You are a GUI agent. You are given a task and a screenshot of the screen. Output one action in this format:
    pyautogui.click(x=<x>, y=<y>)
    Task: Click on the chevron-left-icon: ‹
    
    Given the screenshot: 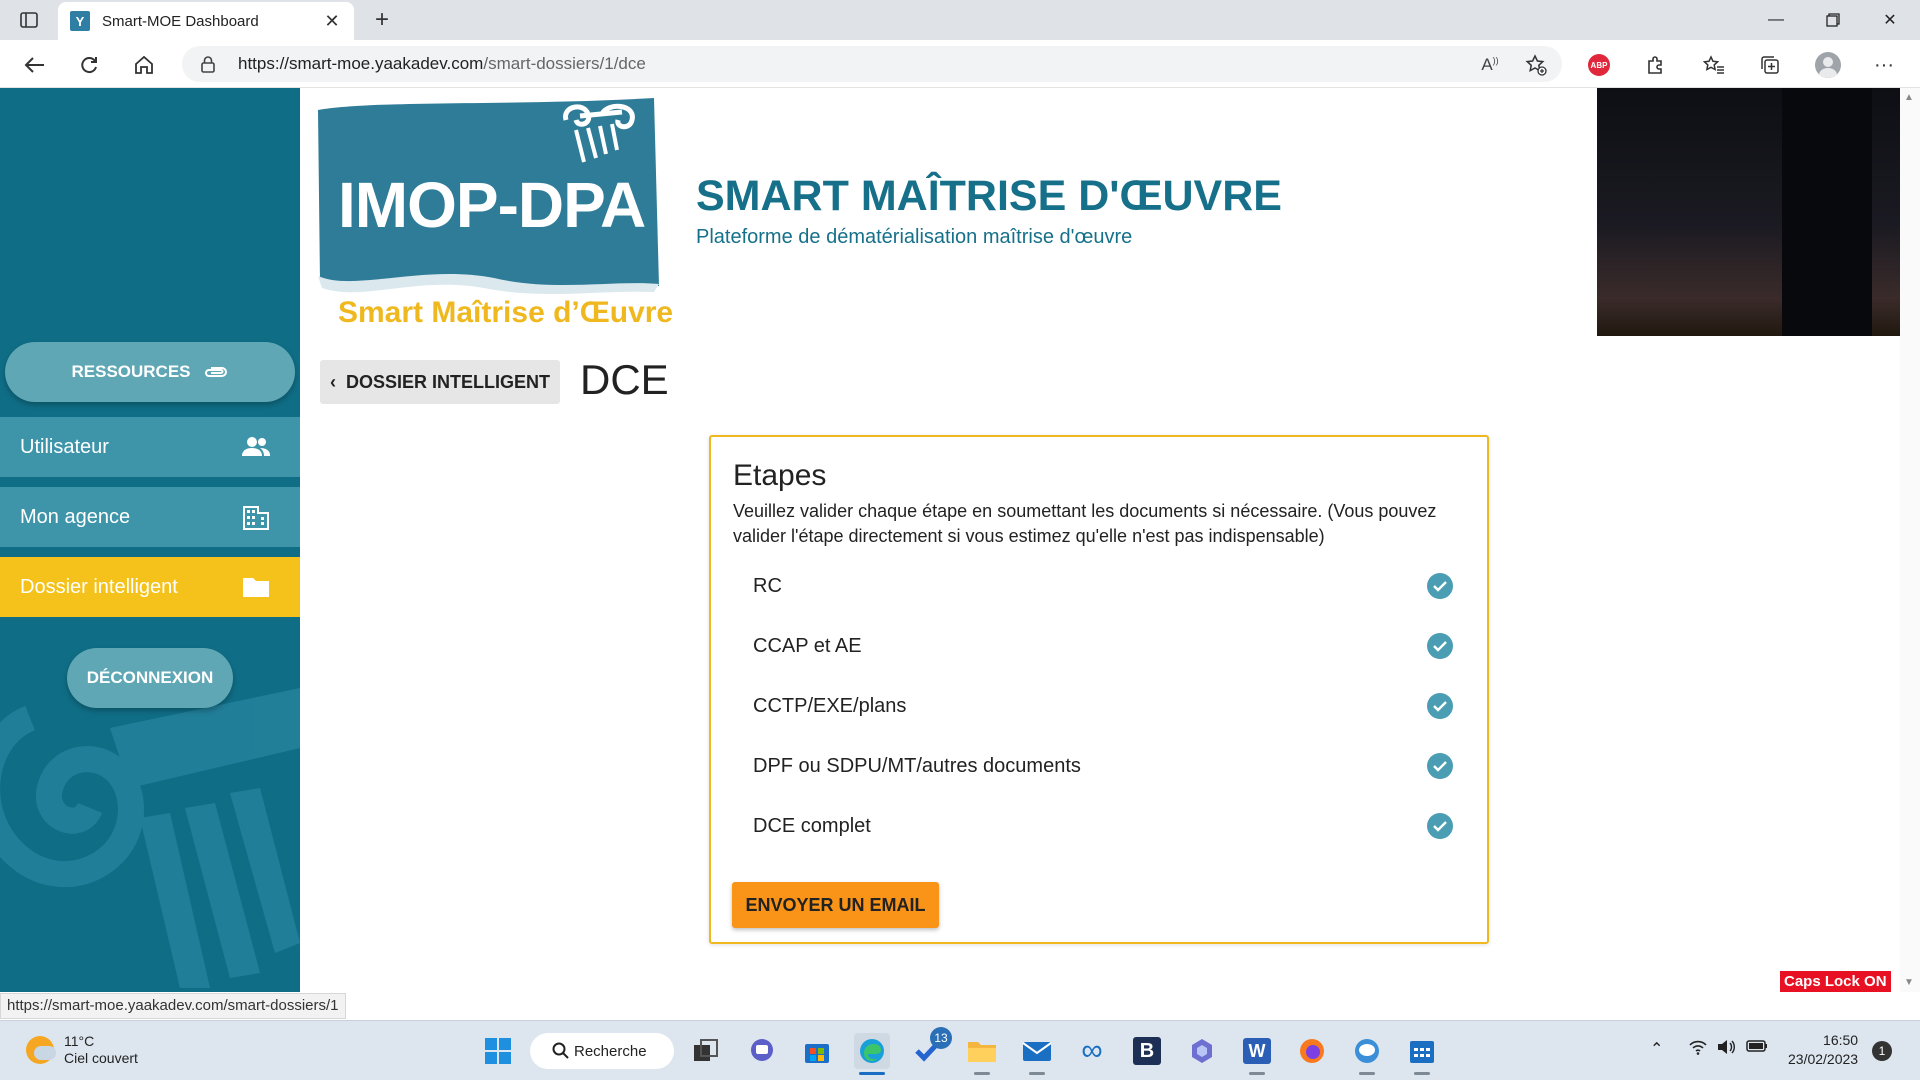 What is the action you would take?
    pyautogui.click(x=332, y=381)
    